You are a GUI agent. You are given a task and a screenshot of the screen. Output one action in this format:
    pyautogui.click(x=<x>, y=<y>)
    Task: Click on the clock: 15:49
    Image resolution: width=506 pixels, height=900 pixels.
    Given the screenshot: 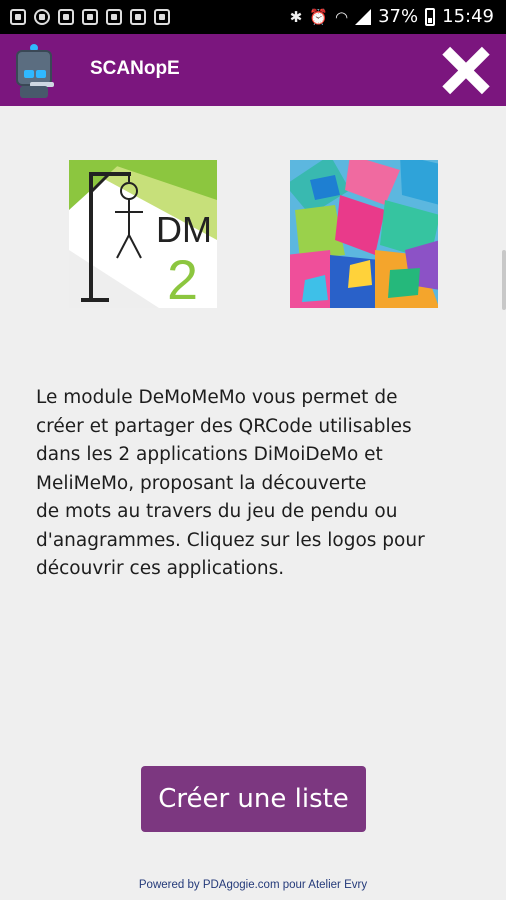 What is the action you would take?
    pyautogui.click(x=468, y=16)
    